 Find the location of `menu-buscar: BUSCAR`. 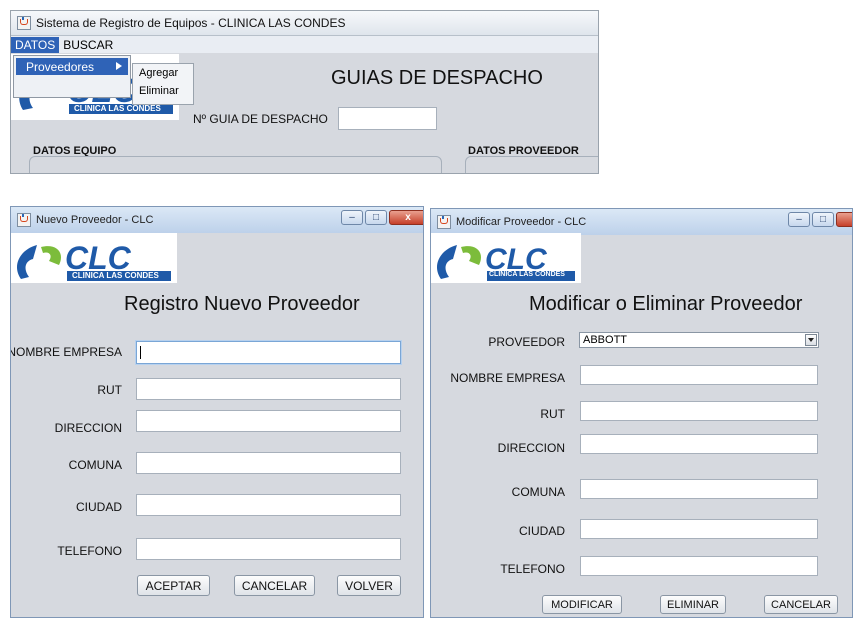

menu-buscar: BUSCAR is located at coordinates (88, 45).